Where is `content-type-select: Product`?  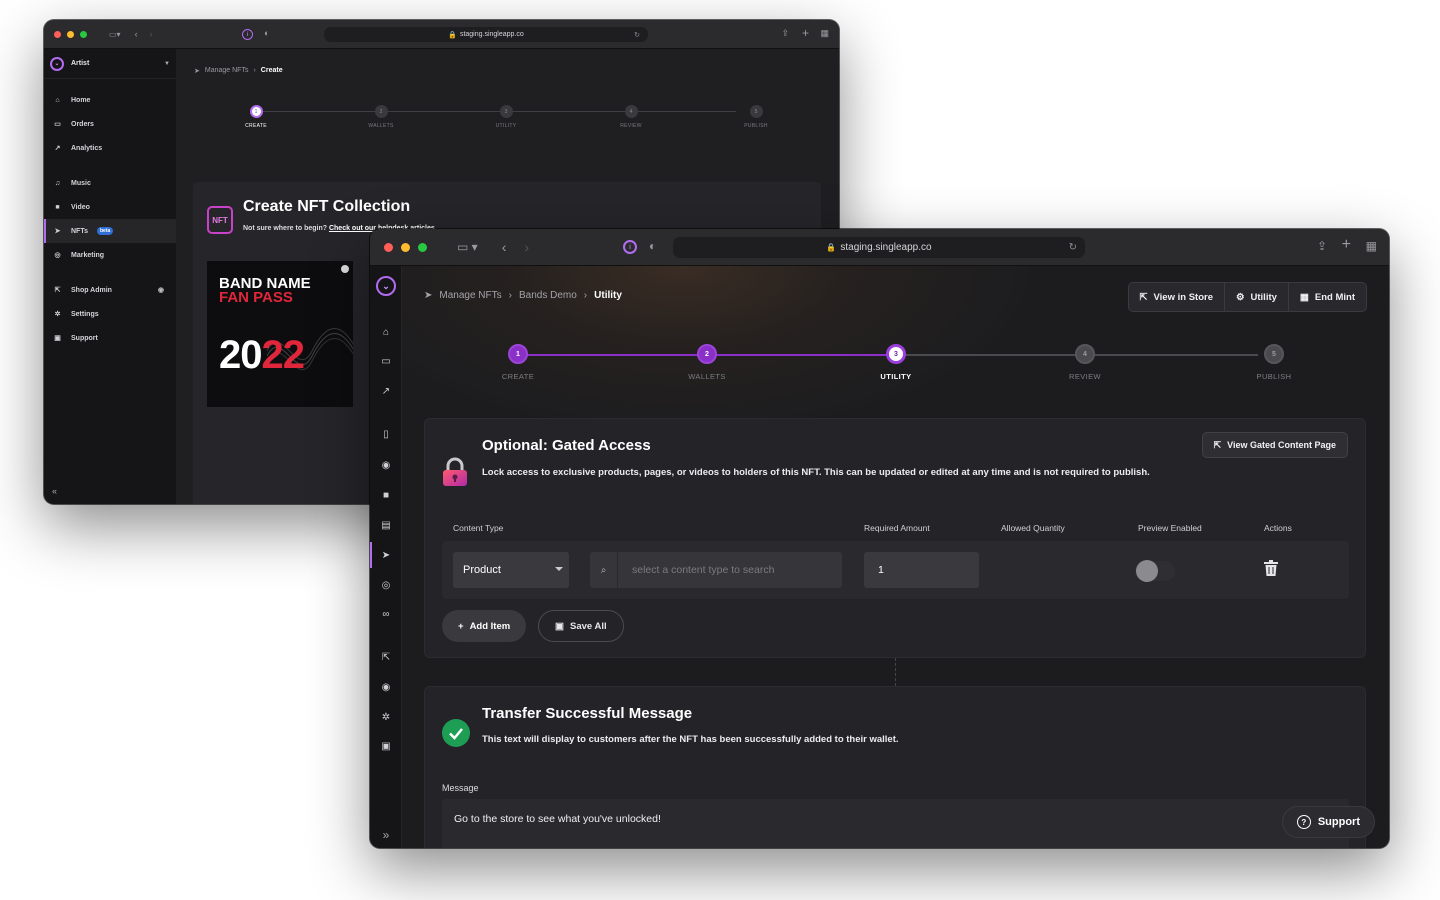
content-type-select: Product is located at coordinates (511, 570).